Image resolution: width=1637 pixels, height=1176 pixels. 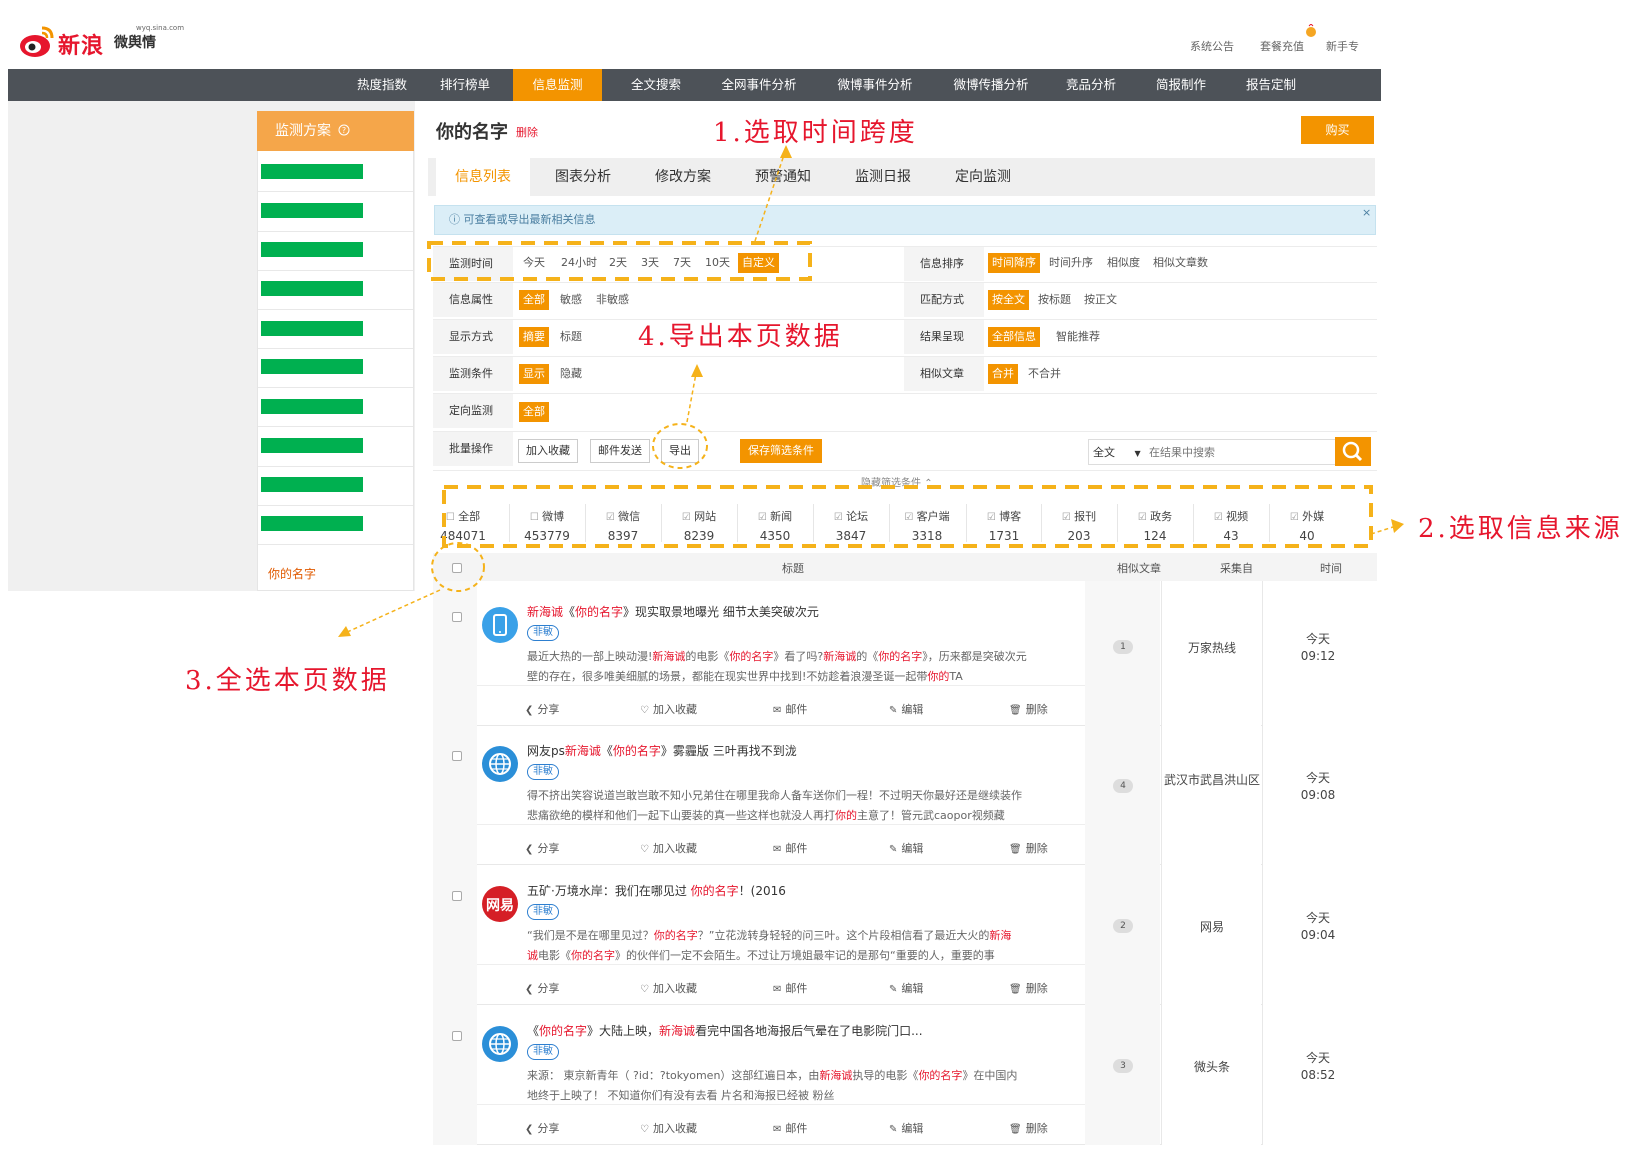 What do you see at coordinates (815, 133) in the screenshot?
I see `annotation-time-span: 1.选取时间跨度` at bounding box center [815, 133].